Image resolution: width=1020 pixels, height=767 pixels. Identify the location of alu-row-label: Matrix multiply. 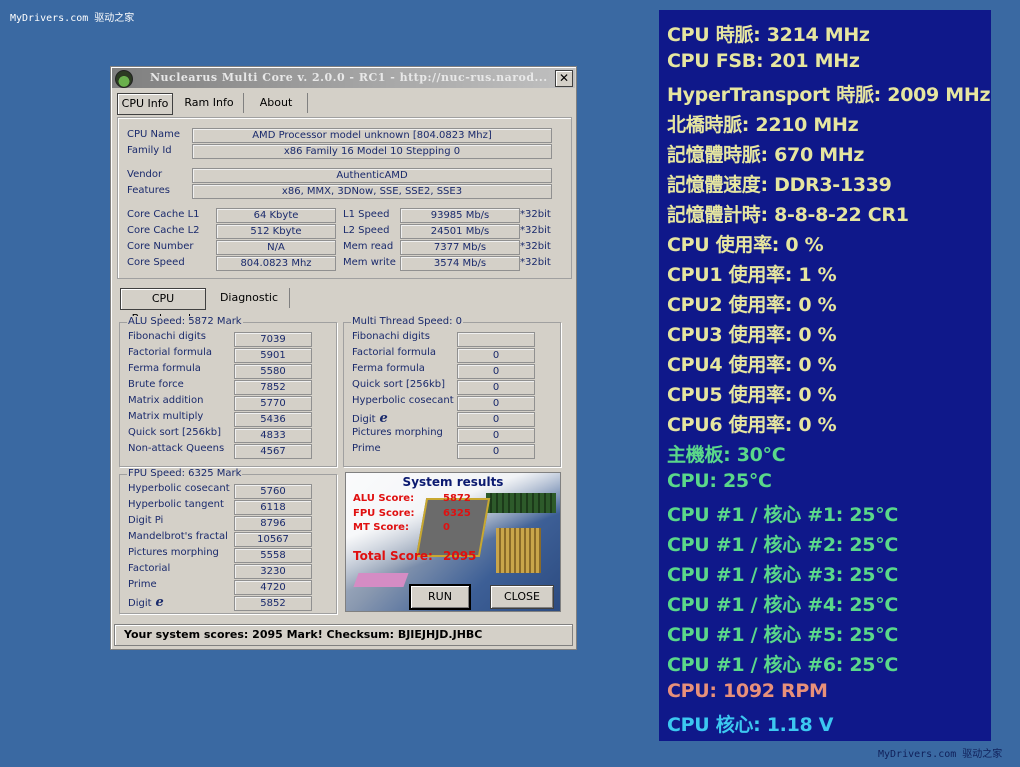
(165, 416).